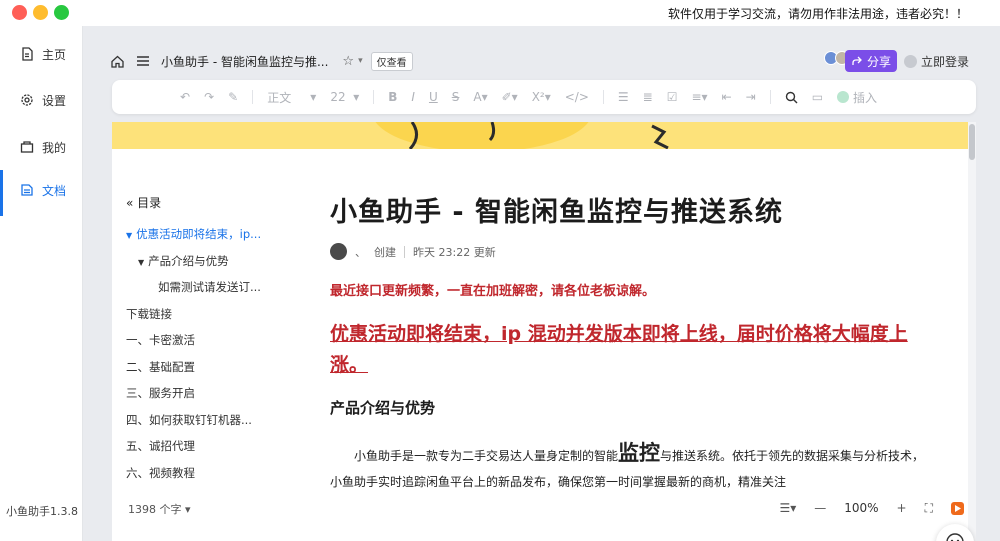  I want to click on sidebar-item-label: 文档, so click(54, 190).